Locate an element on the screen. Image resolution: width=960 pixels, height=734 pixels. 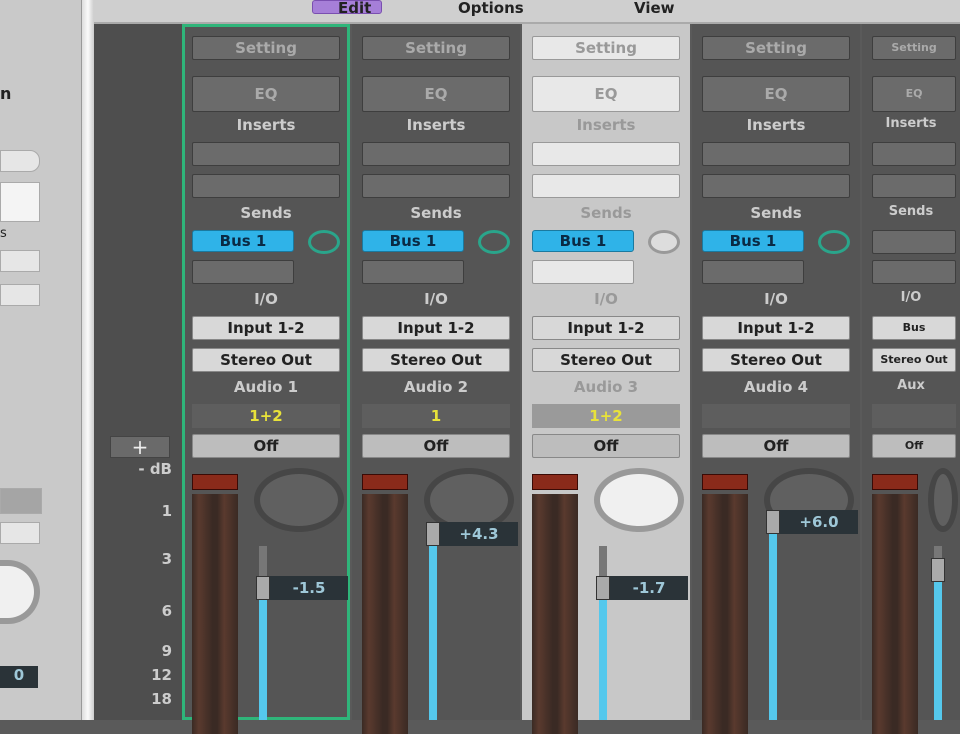
scale-tick: 6 is located at coordinates (166, 611).